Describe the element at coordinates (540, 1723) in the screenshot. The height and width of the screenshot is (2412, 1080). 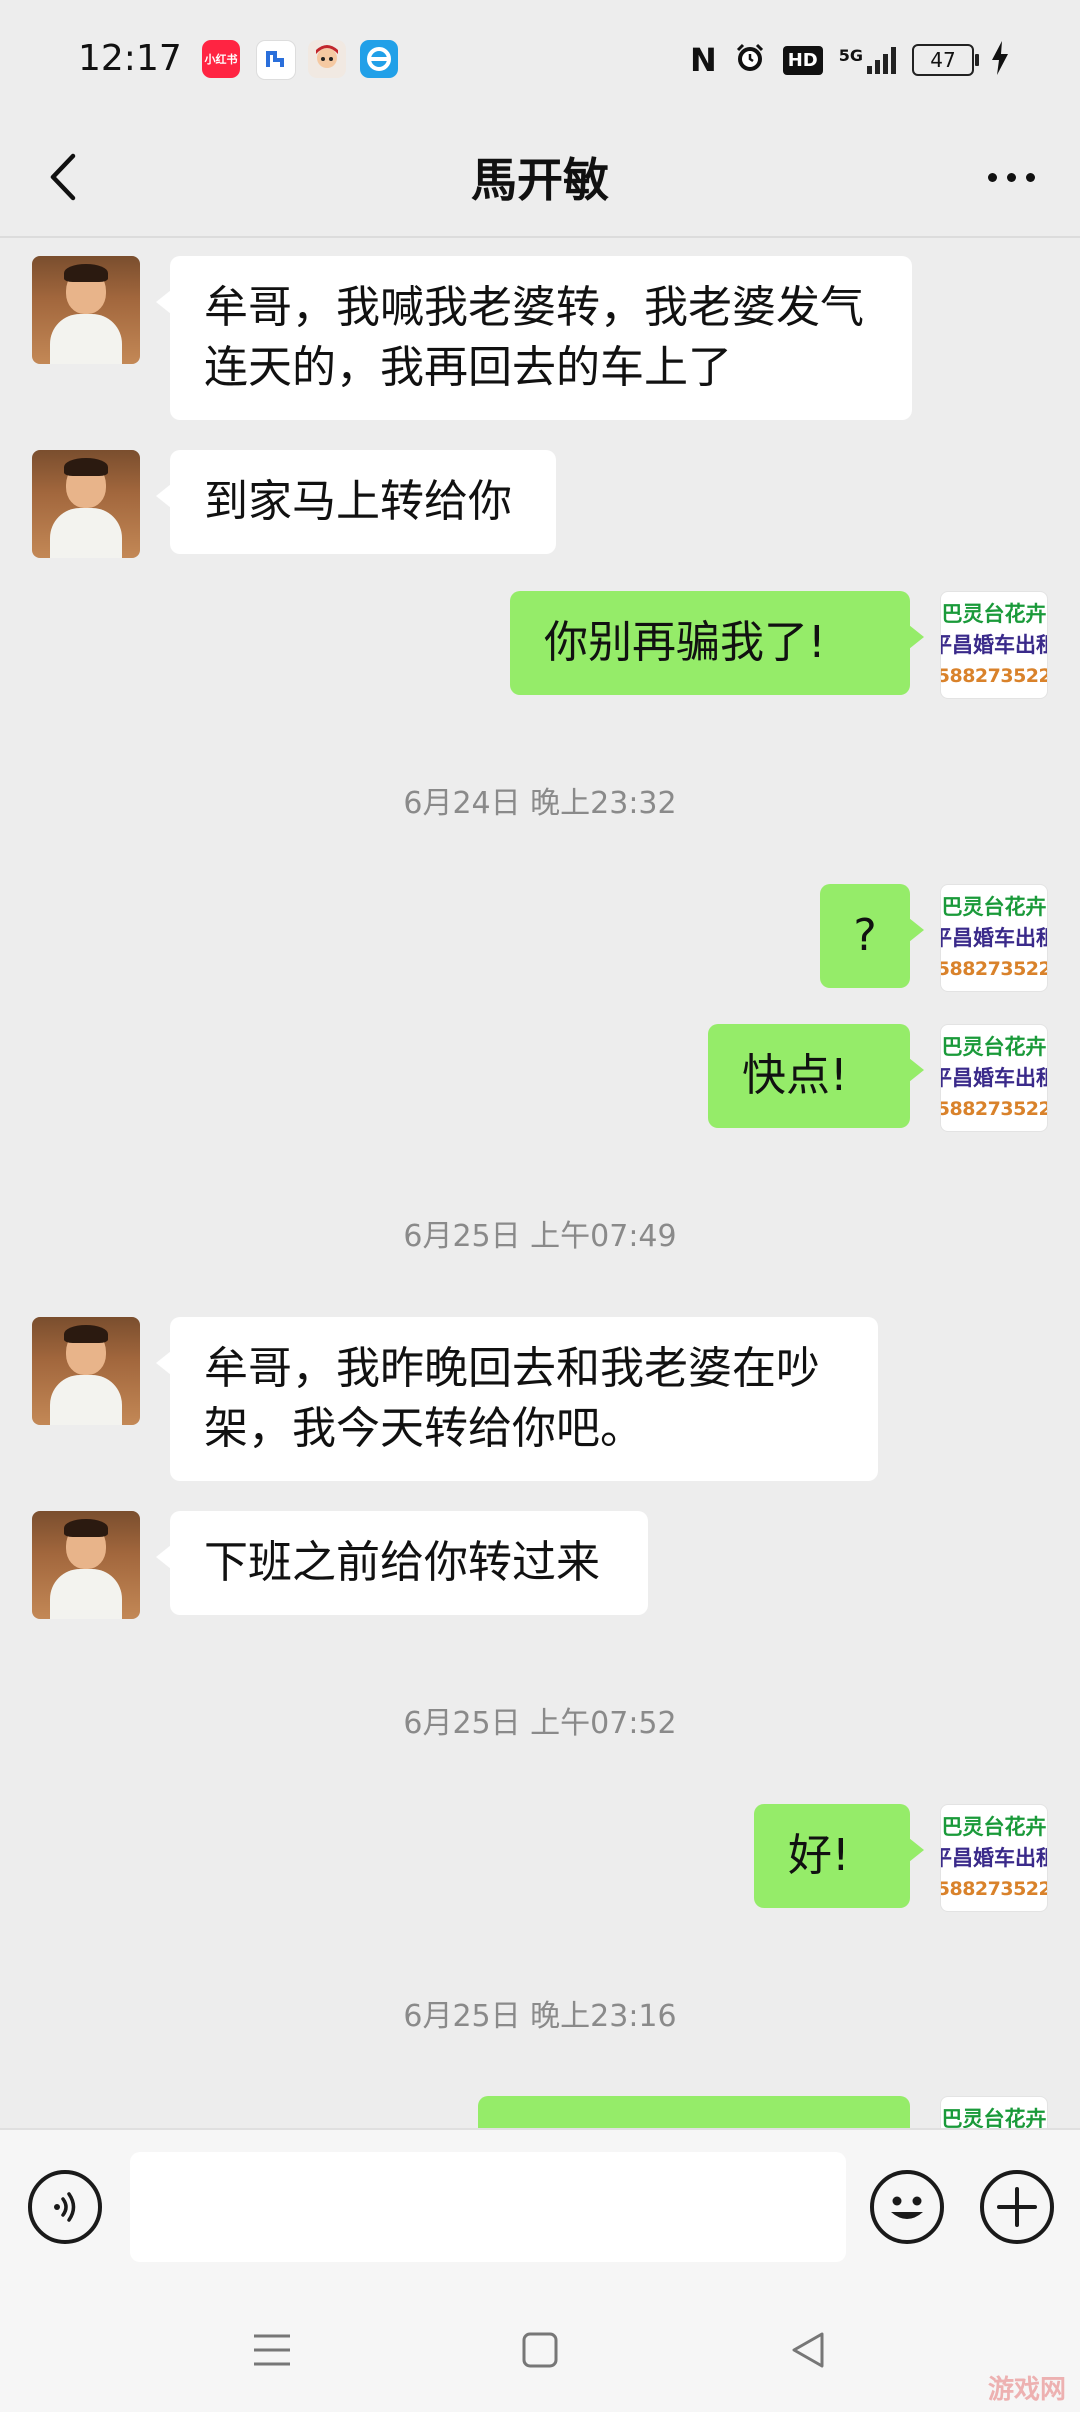
I see `message-timestamp: 6月25日 上午07:52` at that location.